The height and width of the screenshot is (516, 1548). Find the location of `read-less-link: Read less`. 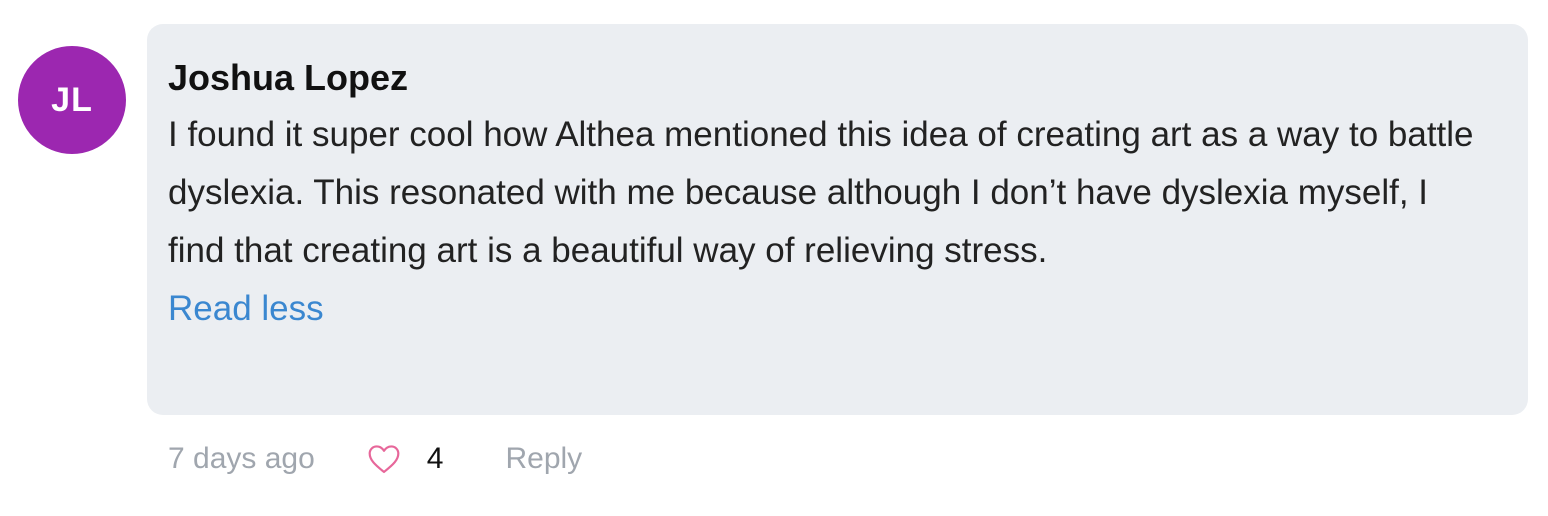

read-less-link: Read less is located at coordinates (246, 309).